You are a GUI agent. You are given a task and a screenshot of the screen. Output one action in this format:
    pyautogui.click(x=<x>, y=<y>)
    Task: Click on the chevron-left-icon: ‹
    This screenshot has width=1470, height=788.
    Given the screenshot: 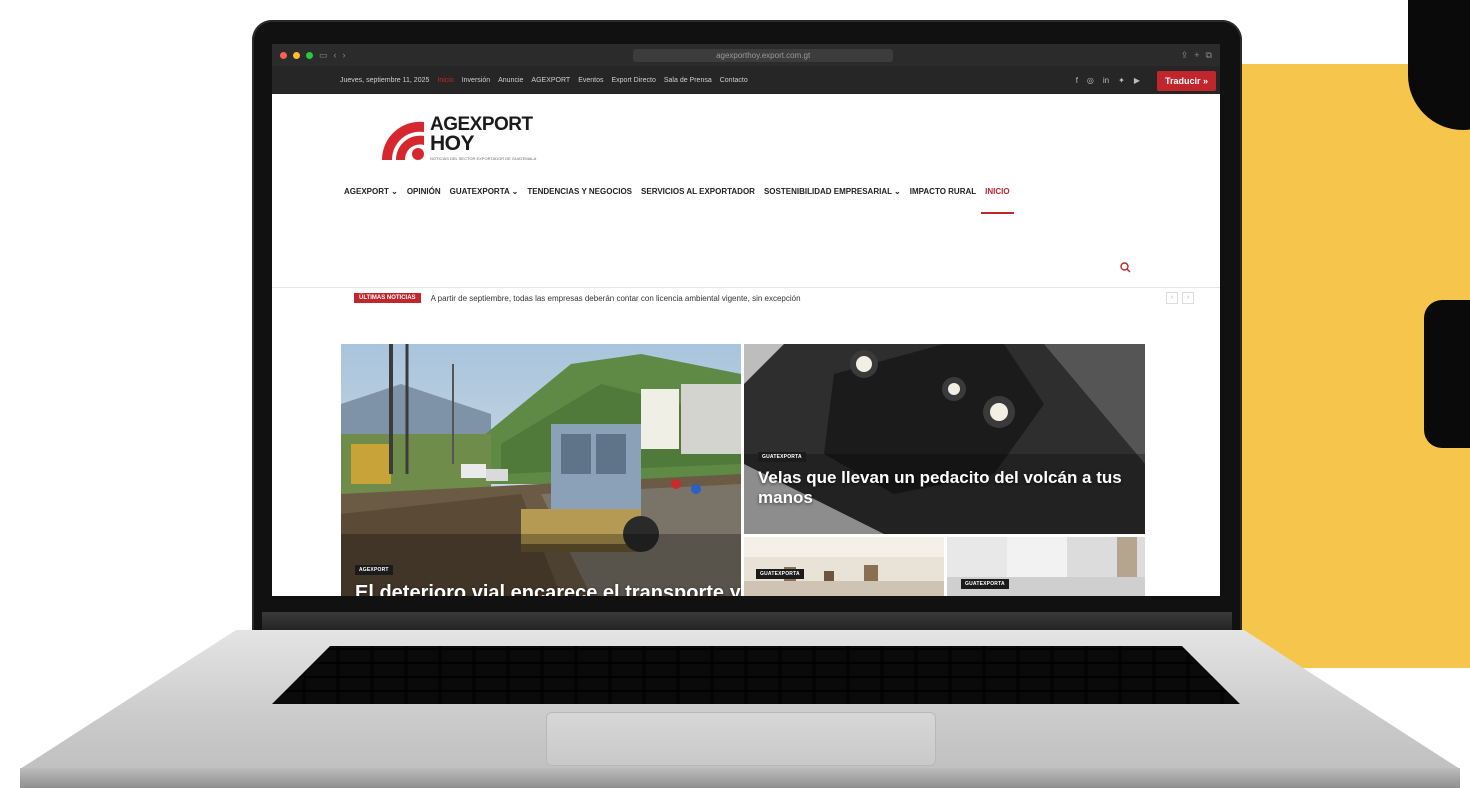 What is the action you would take?
    pyautogui.click(x=1172, y=298)
    